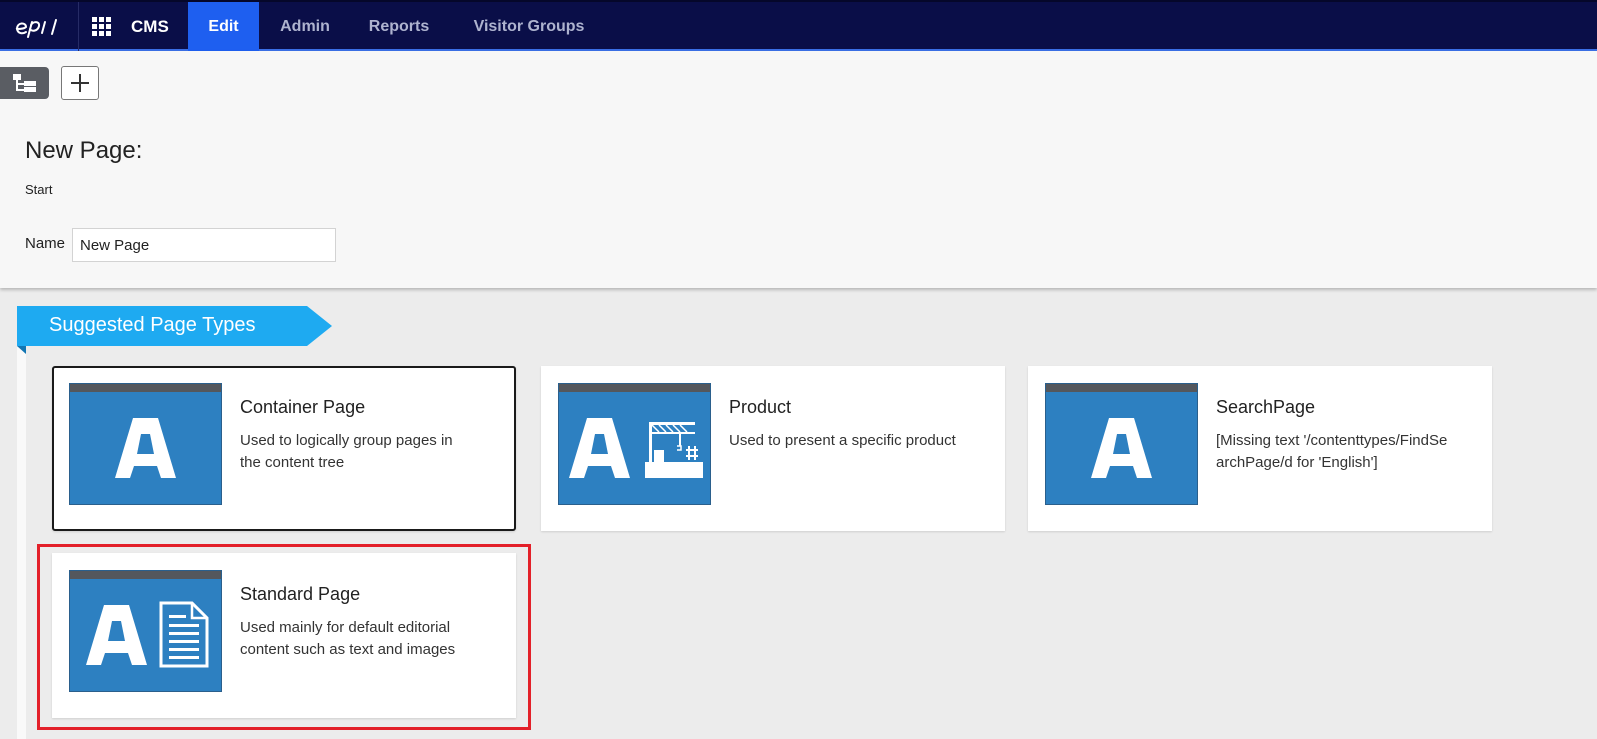  What do you see at coordinates (38, 189) in the screenshot?
I see `breadcrumb: Start` at bounding box center [38, 189].